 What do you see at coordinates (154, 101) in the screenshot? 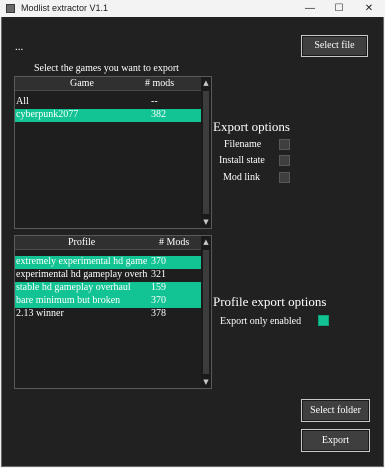
I see `game-mod-count: --` at bounding box center [154, 101].